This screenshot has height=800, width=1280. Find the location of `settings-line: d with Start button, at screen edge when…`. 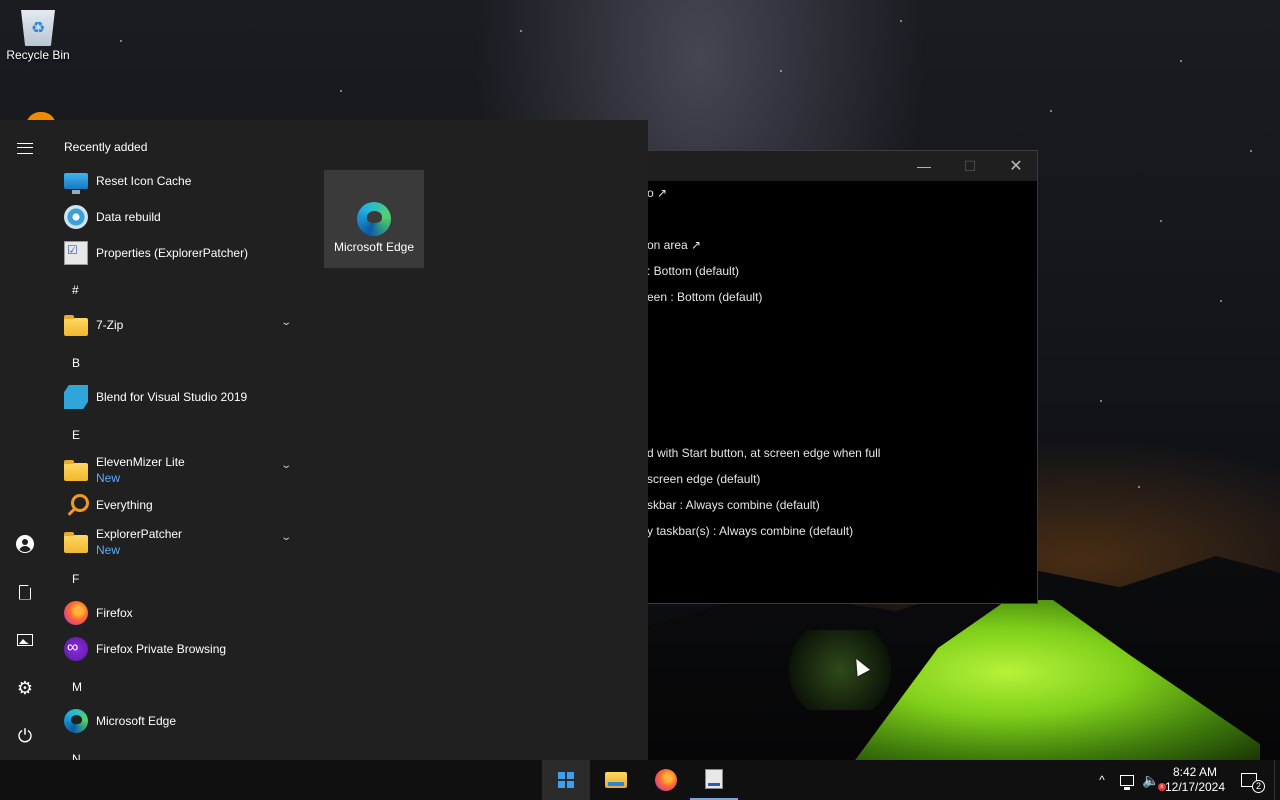

settings-line: d with Start button, at screen edge when… is located at coordinates (763, 453).